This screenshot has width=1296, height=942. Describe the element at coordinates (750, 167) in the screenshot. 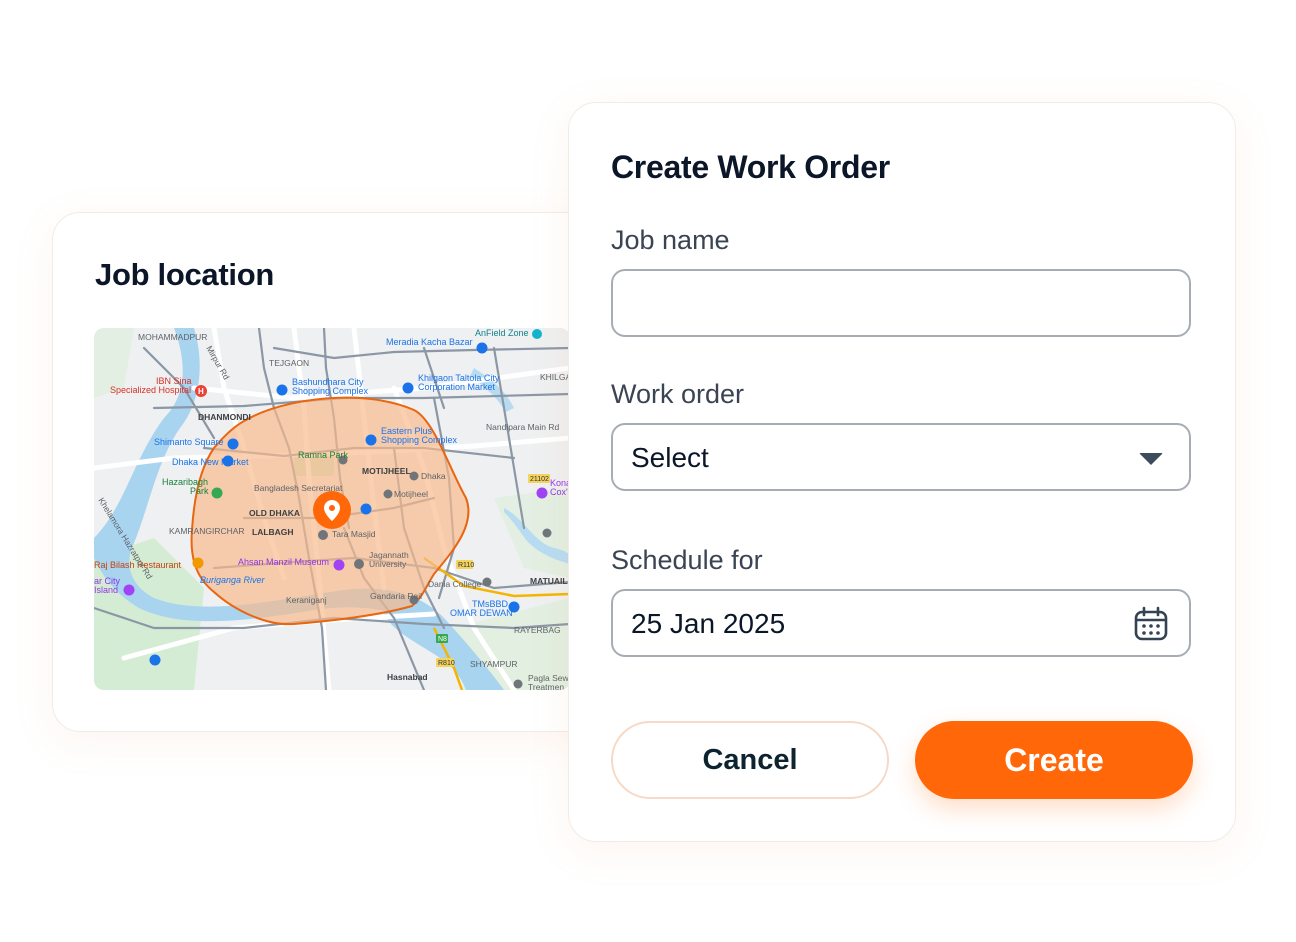

I see `form-title: Create Work Order` at that location.